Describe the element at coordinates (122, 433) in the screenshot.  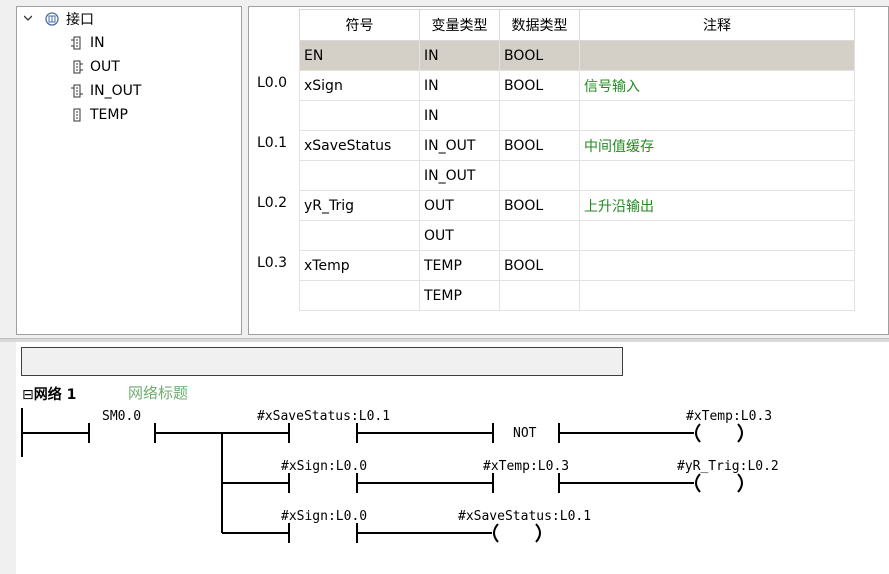
I see `contact-sm00` at that location.